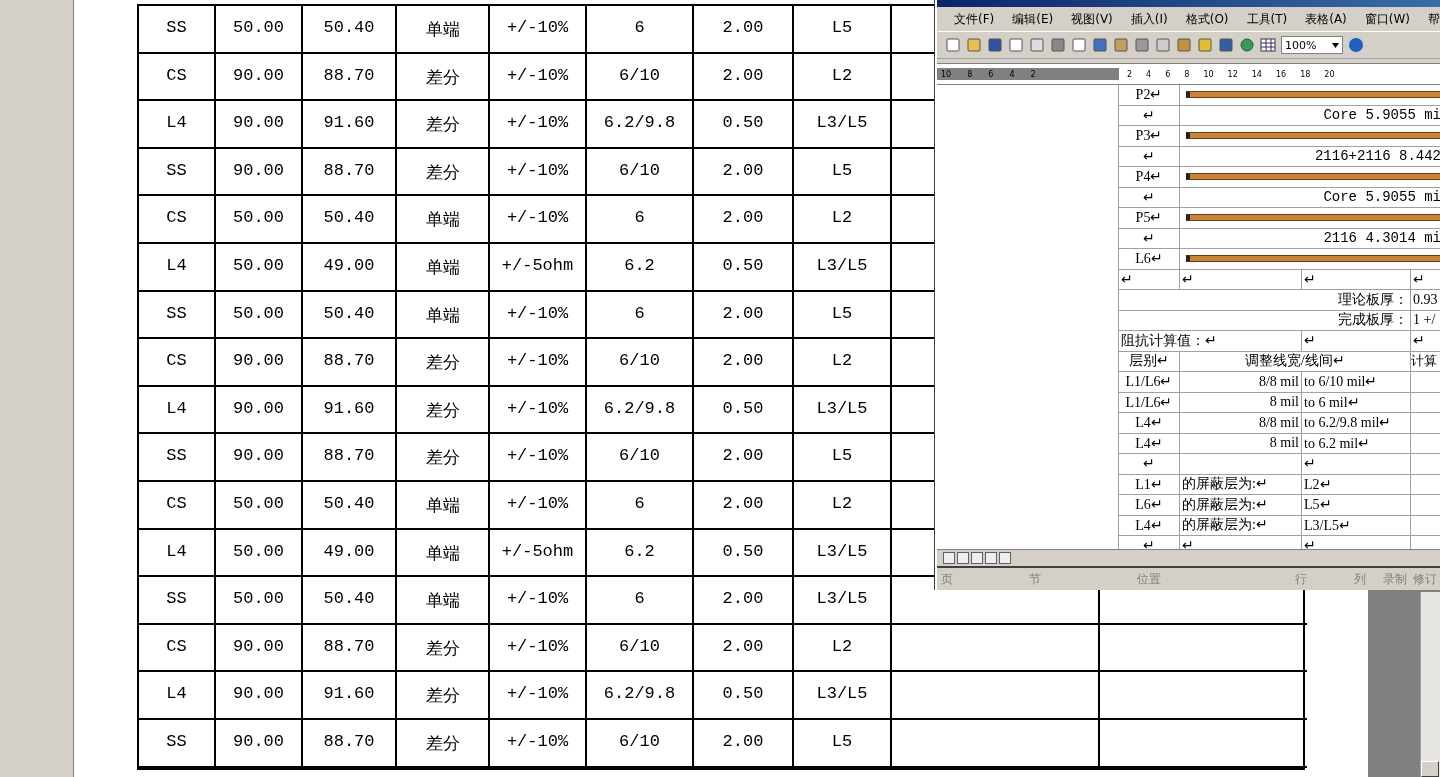 The width and height of the screenshot is (1440, 777). Describe the element at coordinates (1036, 579) in the screenshot. I see `status-text: 节` at that location.